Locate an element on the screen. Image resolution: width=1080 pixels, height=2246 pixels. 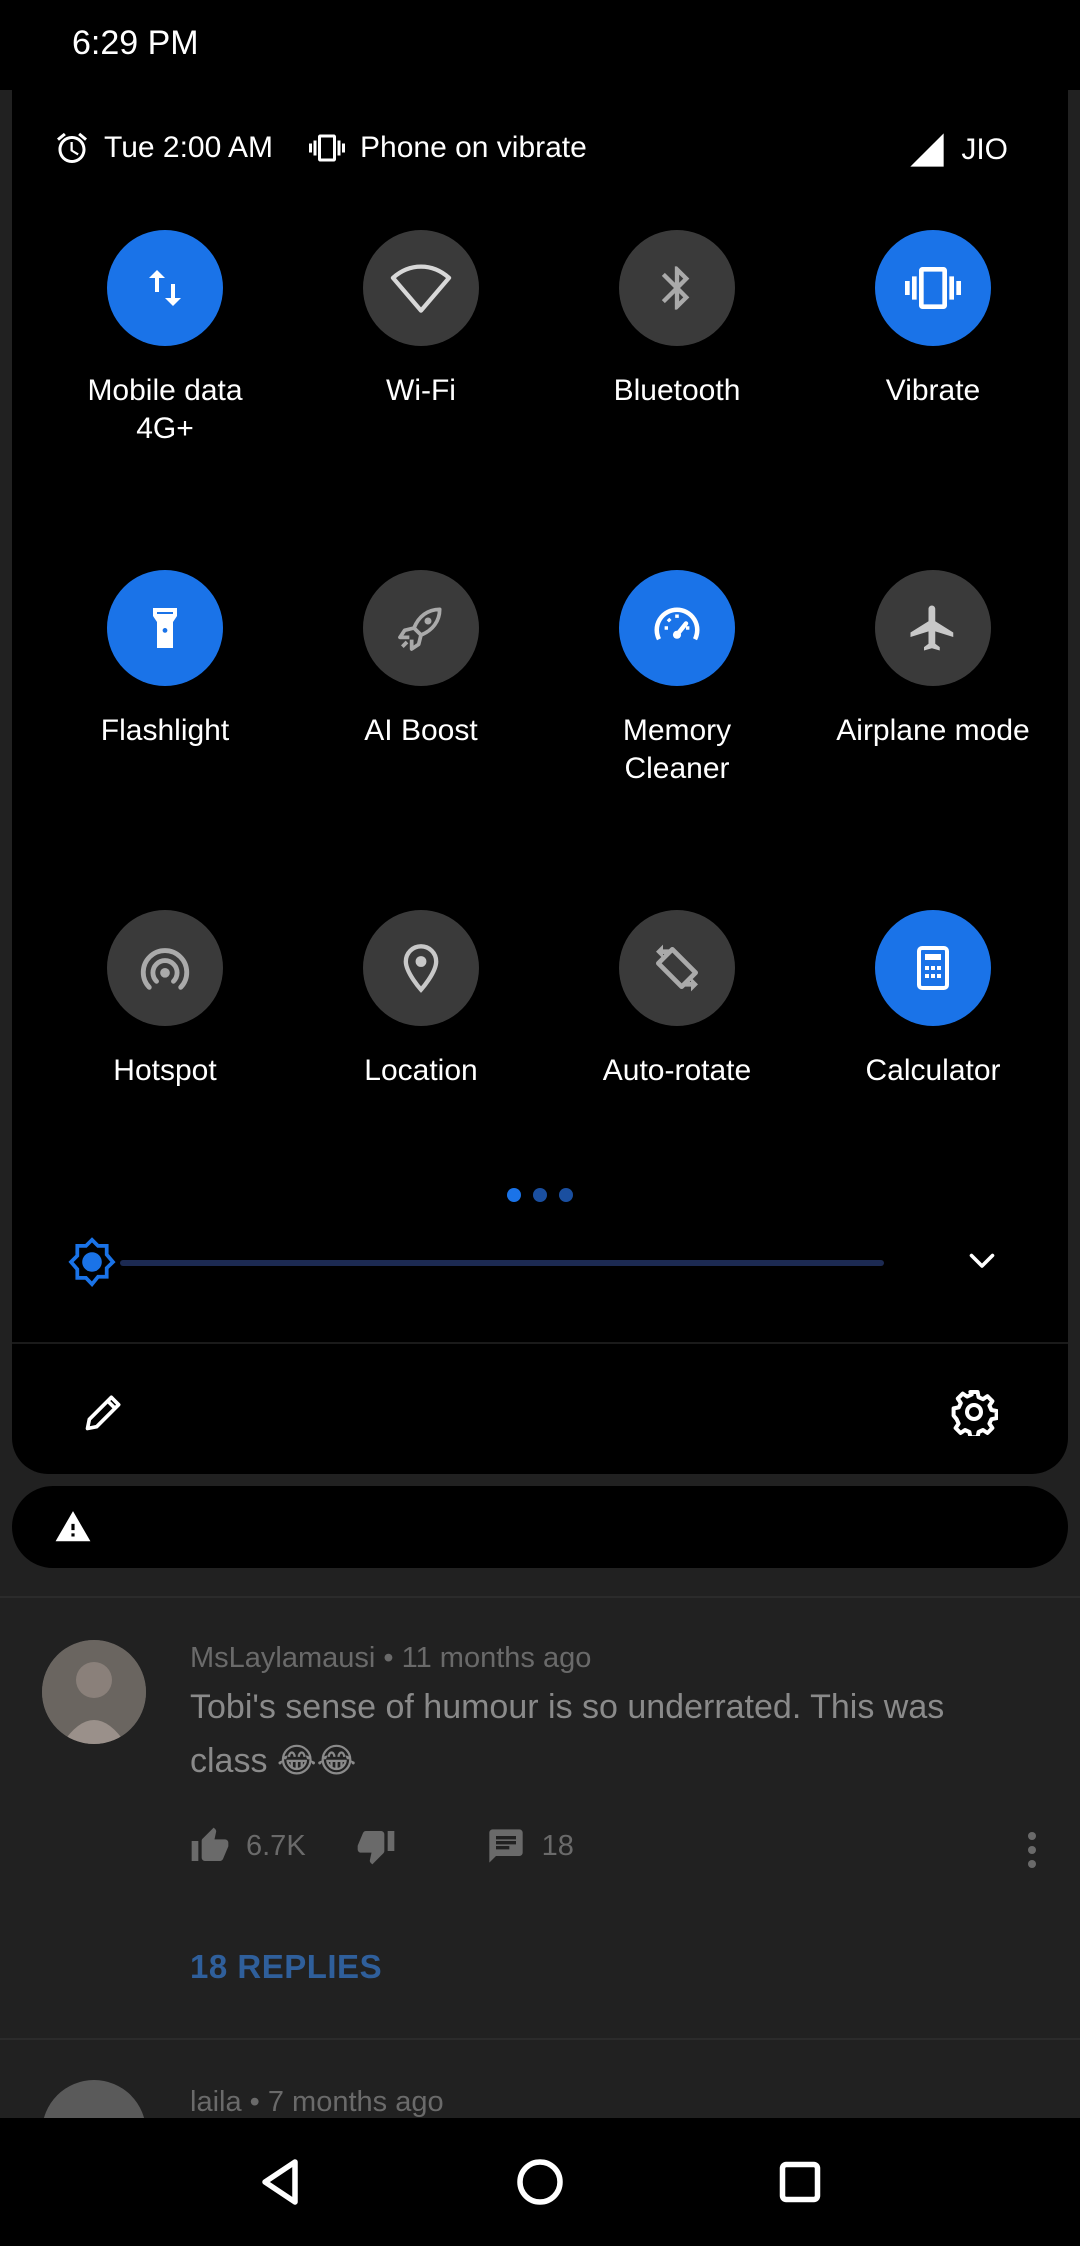
airplane-icon is located at coordinates (932, 628).